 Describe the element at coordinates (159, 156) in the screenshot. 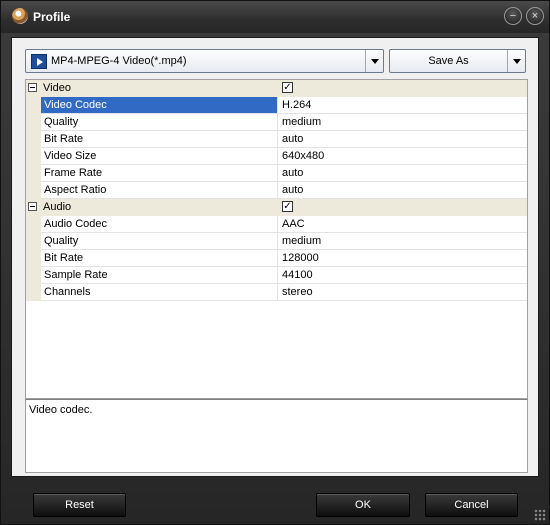

I see `property-name: Video Size` at that location.